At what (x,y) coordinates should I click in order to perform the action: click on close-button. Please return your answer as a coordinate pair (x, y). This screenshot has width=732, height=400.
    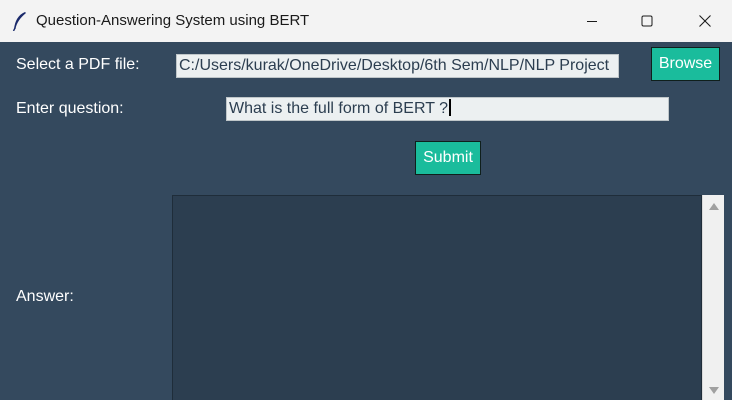
    Looking at the image, I should click on (705, 21).